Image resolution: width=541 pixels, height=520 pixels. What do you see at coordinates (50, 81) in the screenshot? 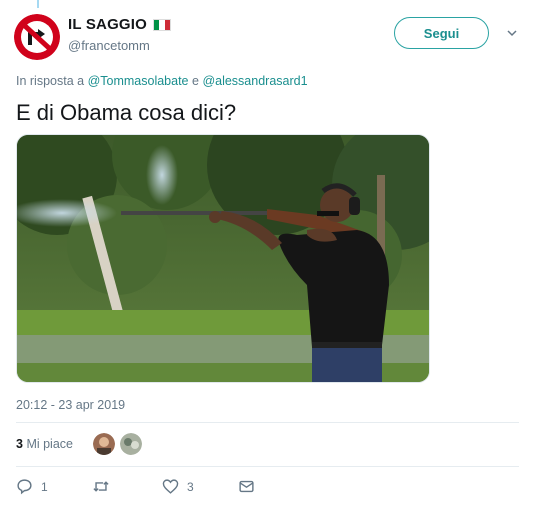
I see `reply-prefix: In risposta a` at bounding box center [50, 81].